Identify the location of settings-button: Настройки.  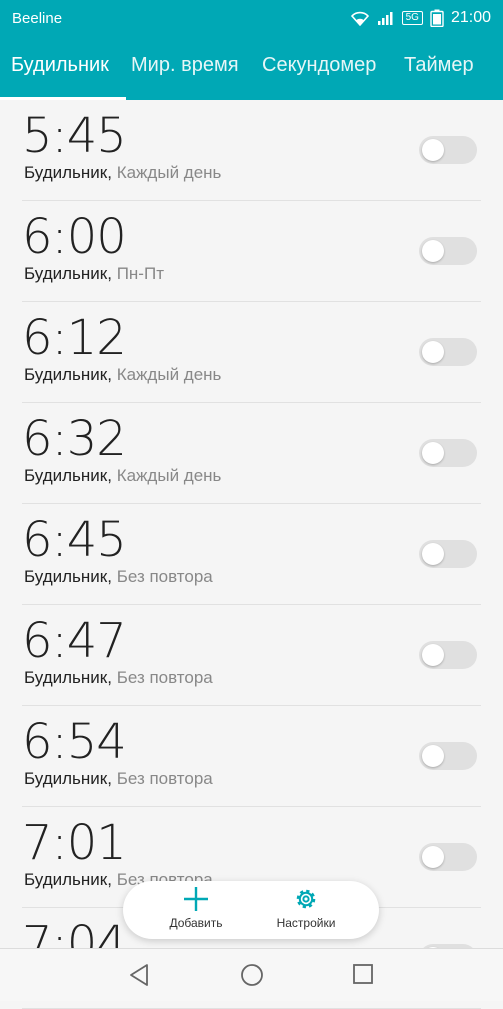
(306, 911).